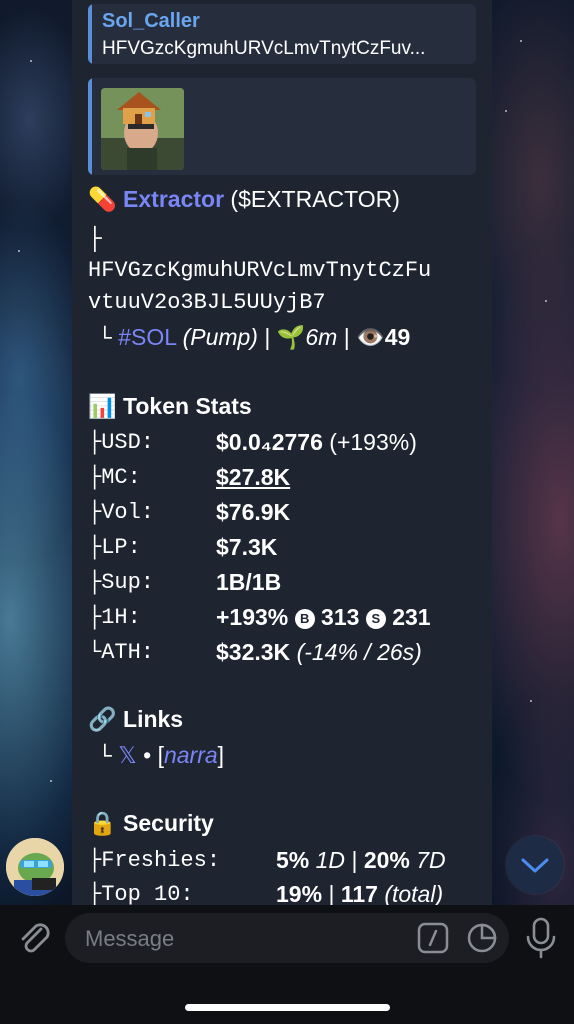 The image size is (574, 1024). What do you see at coordinates (220, 337) in the screenshot?
I see `platform-label: (Pump)` at bounding box center [220, 337].